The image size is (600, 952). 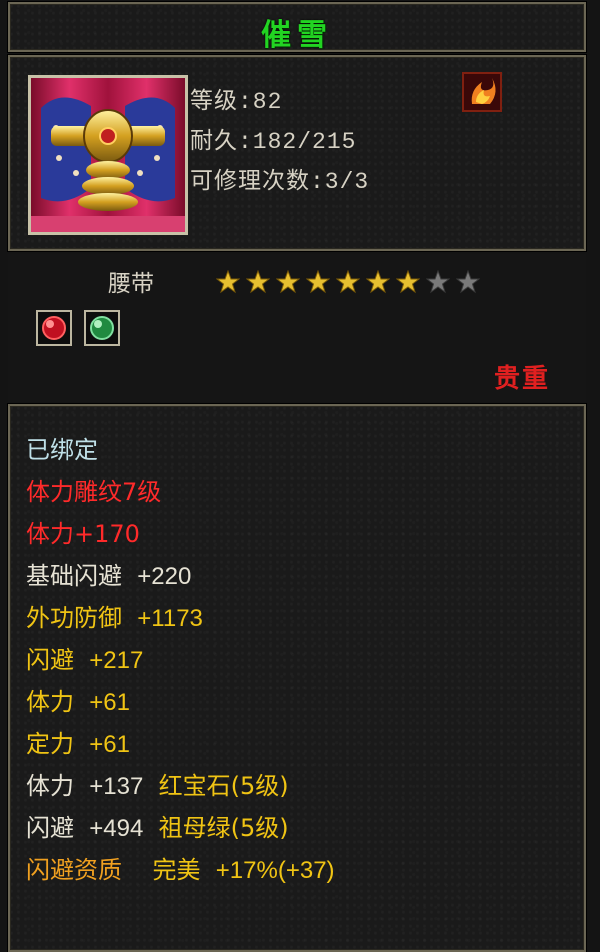 I want to click on flame-emblem-icon, so click(x=482, y=92).